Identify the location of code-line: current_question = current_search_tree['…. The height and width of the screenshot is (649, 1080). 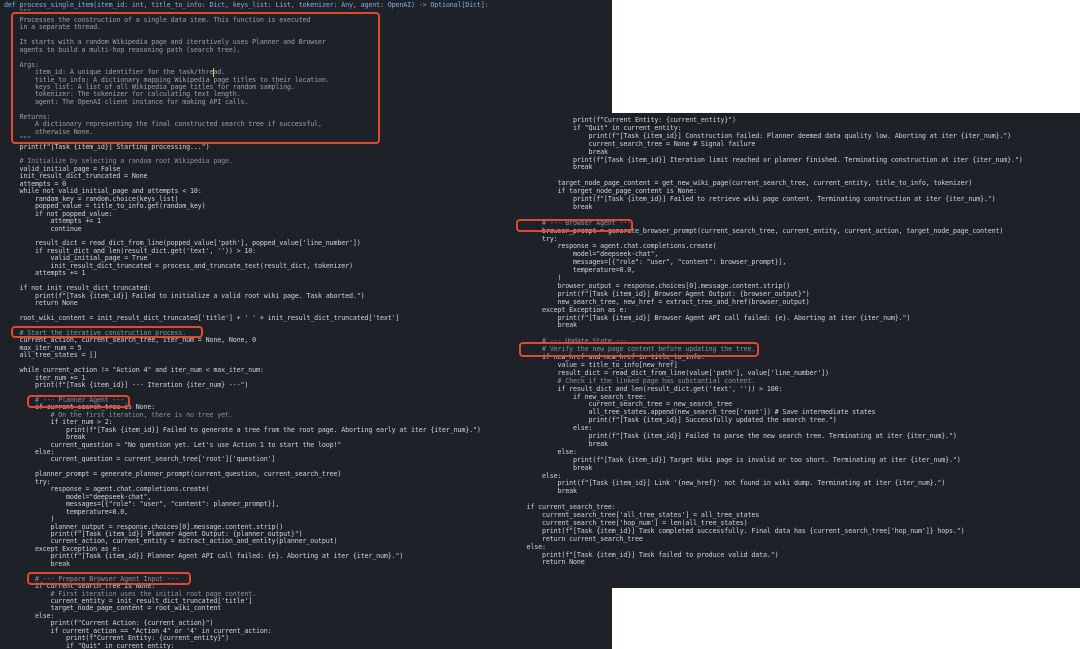
(140, 459).